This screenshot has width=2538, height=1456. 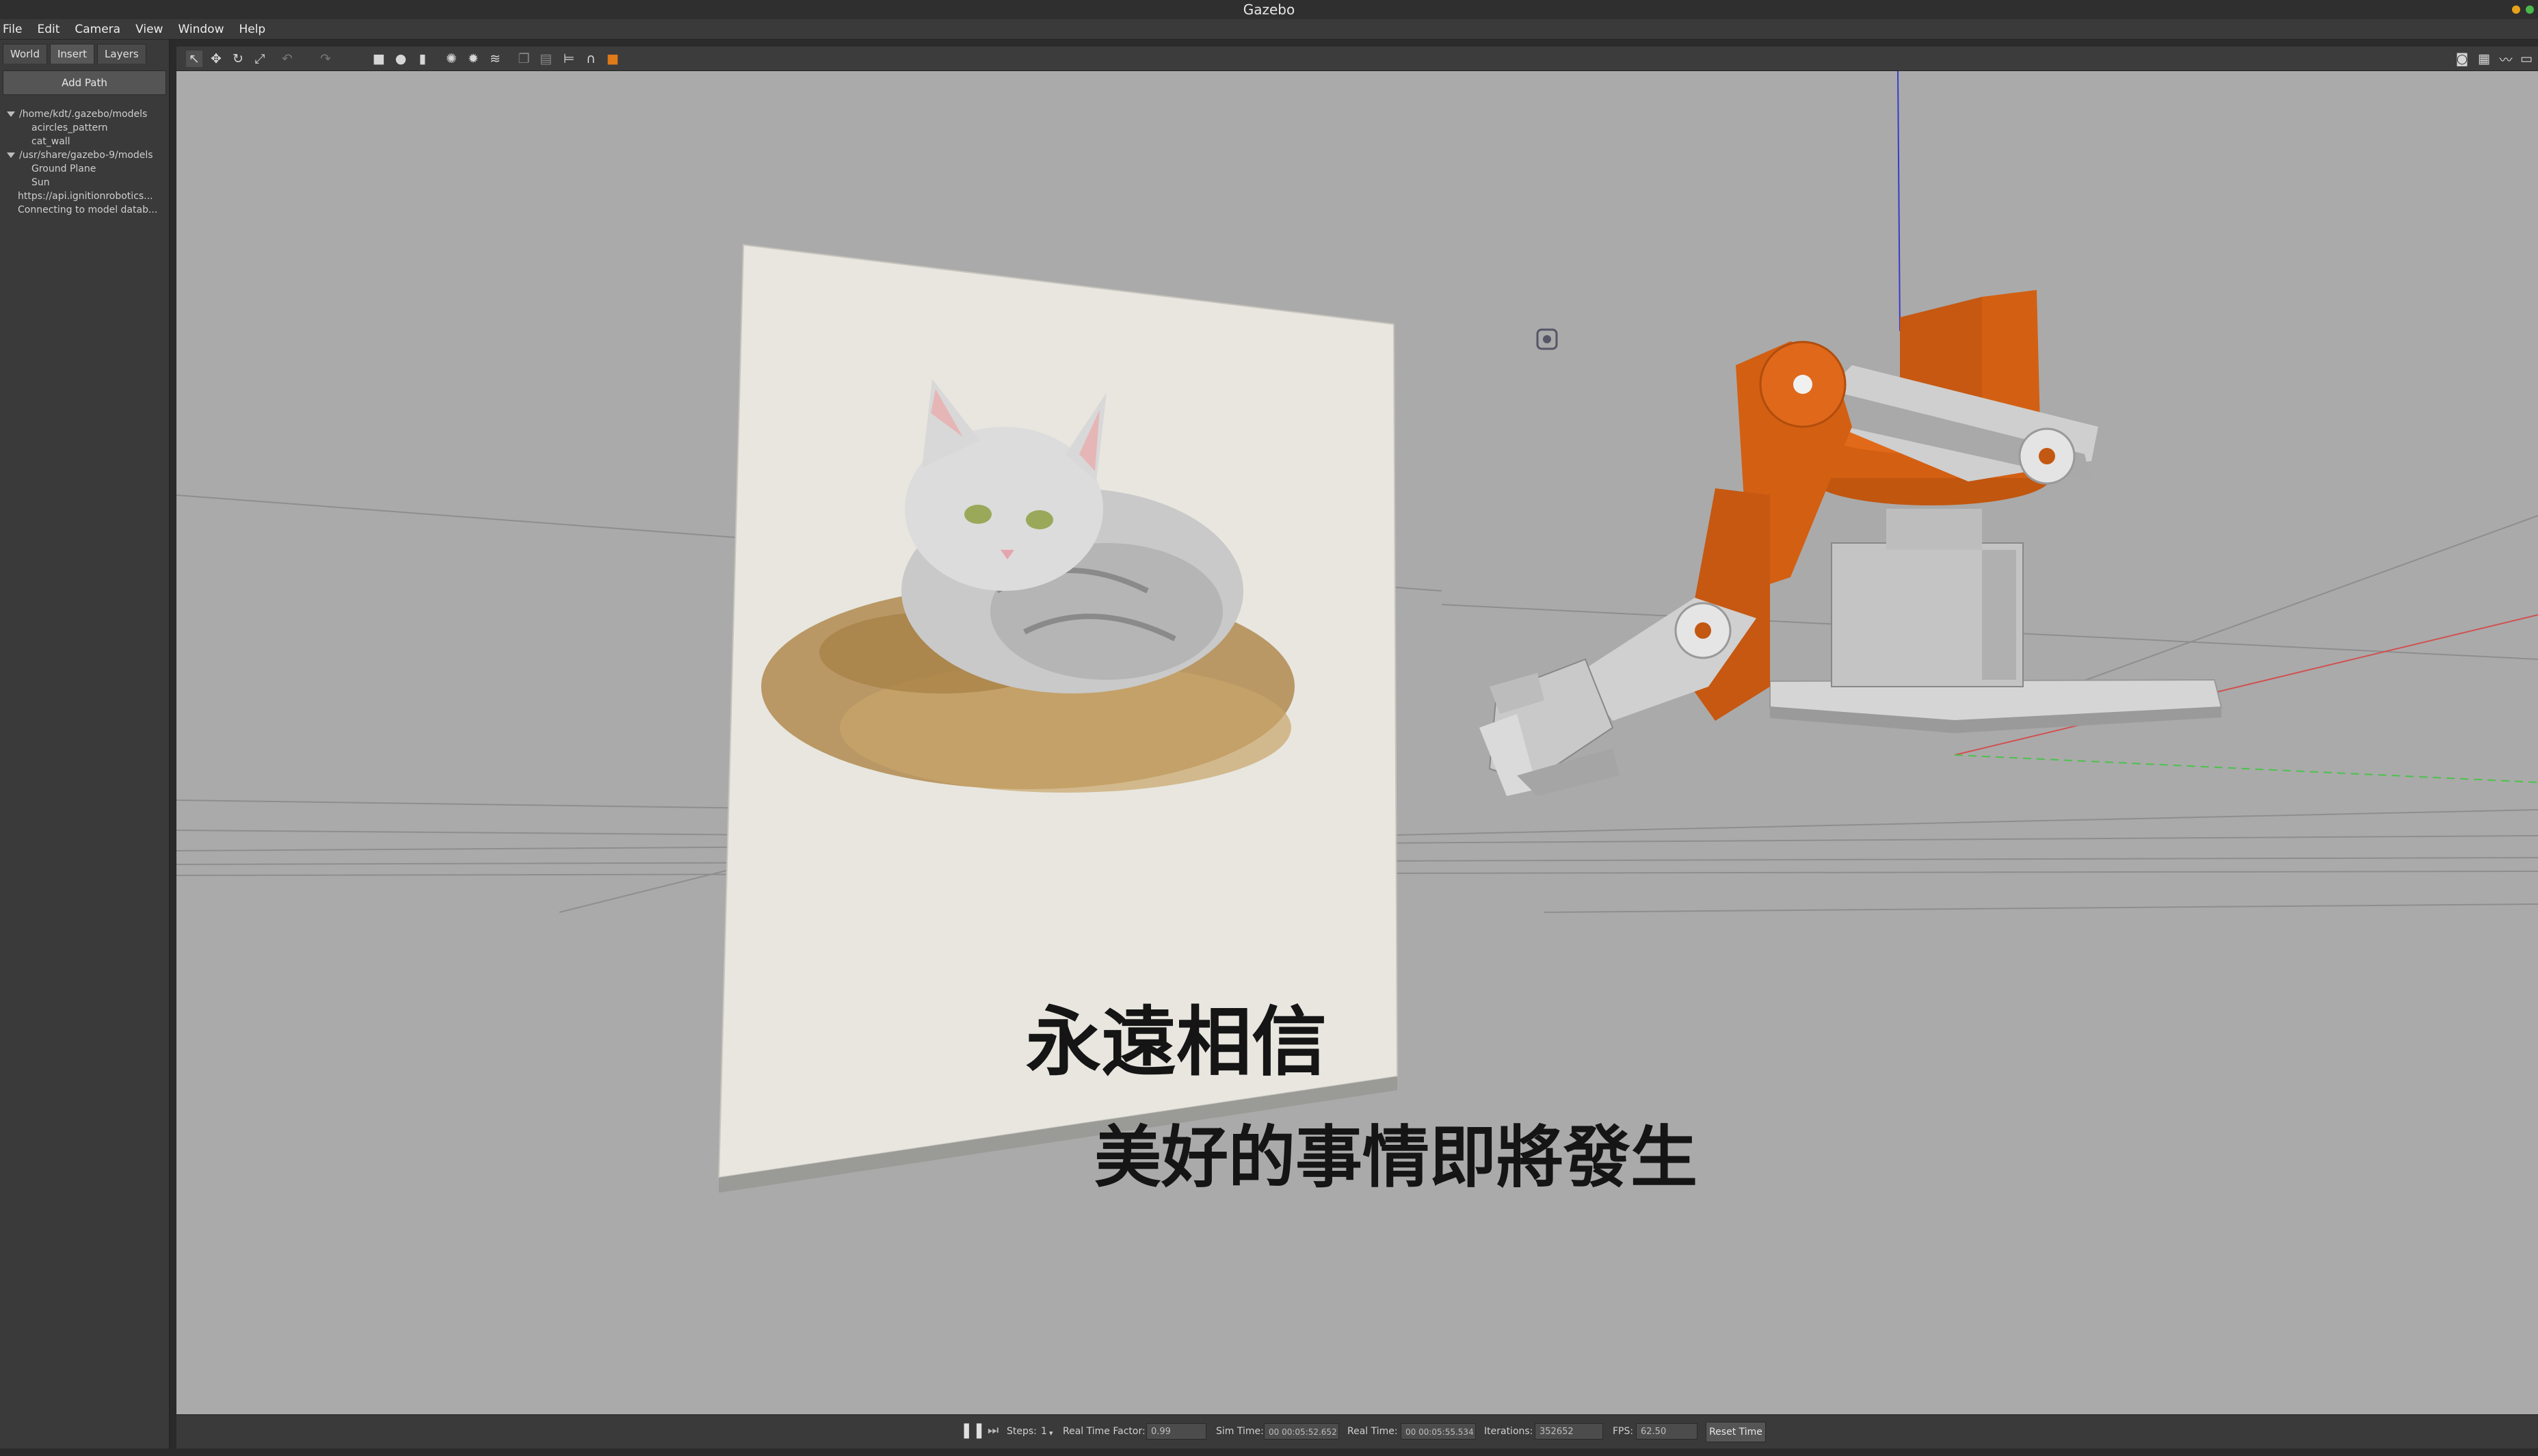 I want to click on box-shape-icon: ■, so click(x=379, y=59).